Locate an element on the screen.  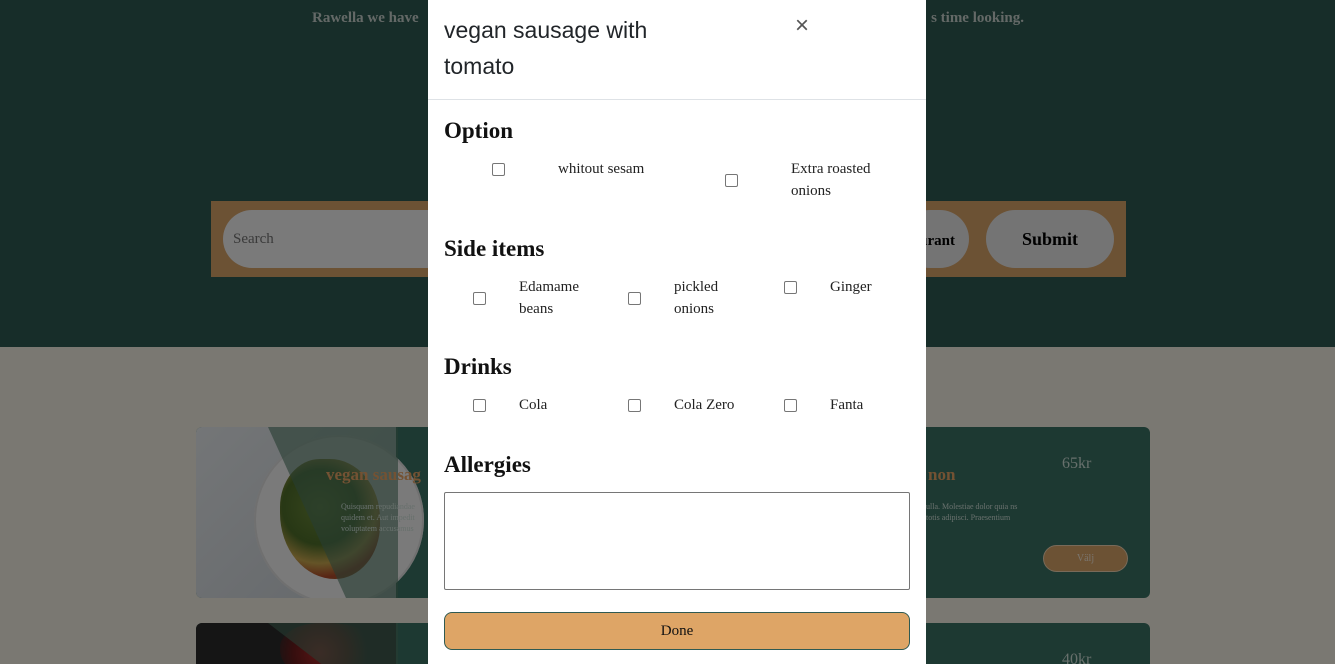
side-item-label: Ginger is located at coordinates (851, 287).